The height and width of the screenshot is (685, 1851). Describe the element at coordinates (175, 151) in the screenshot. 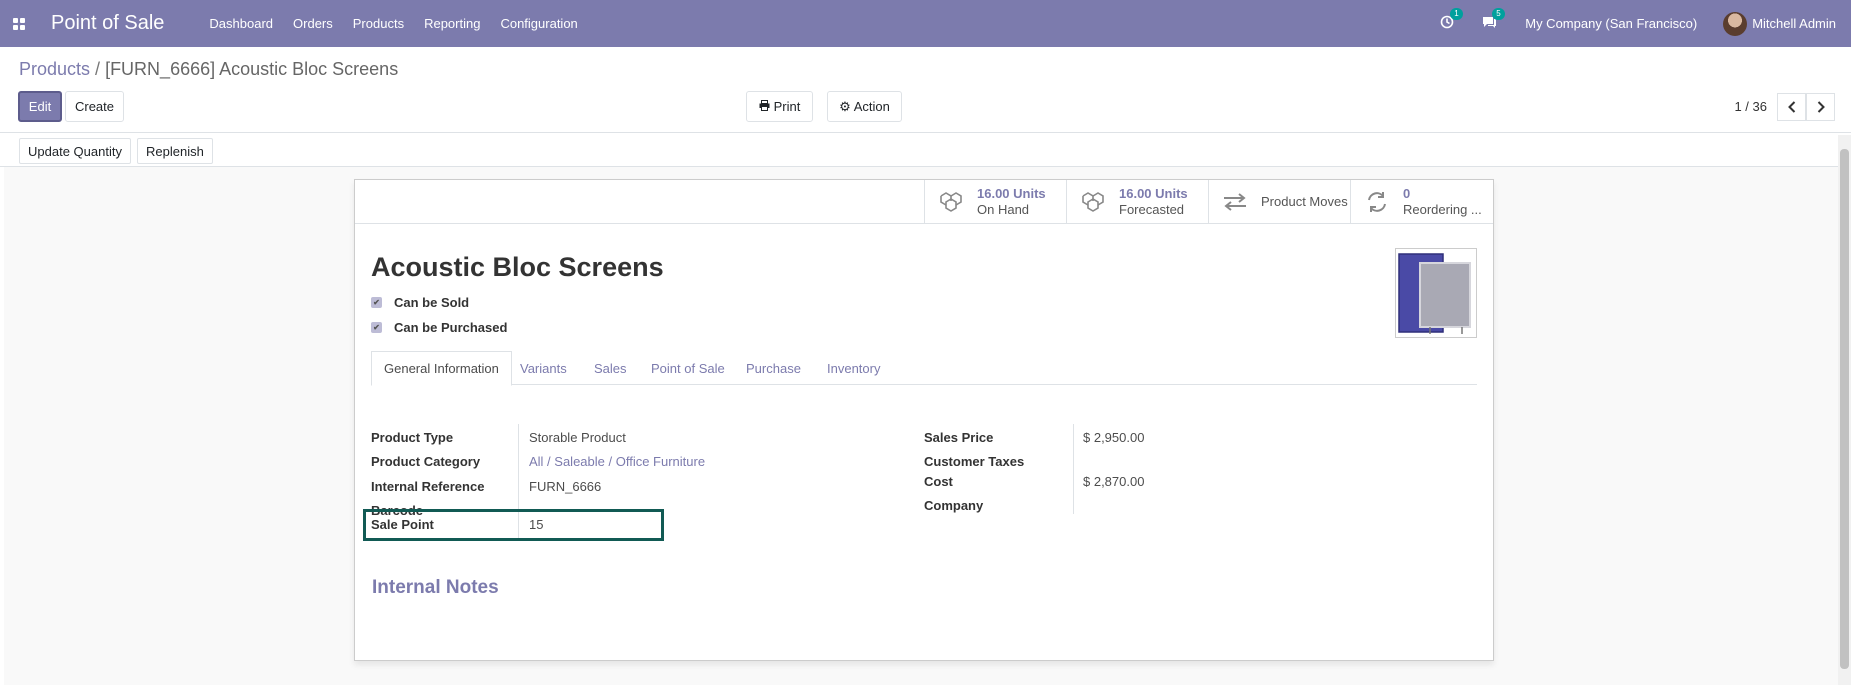

I see `replenish-button: Replenish` at that location.